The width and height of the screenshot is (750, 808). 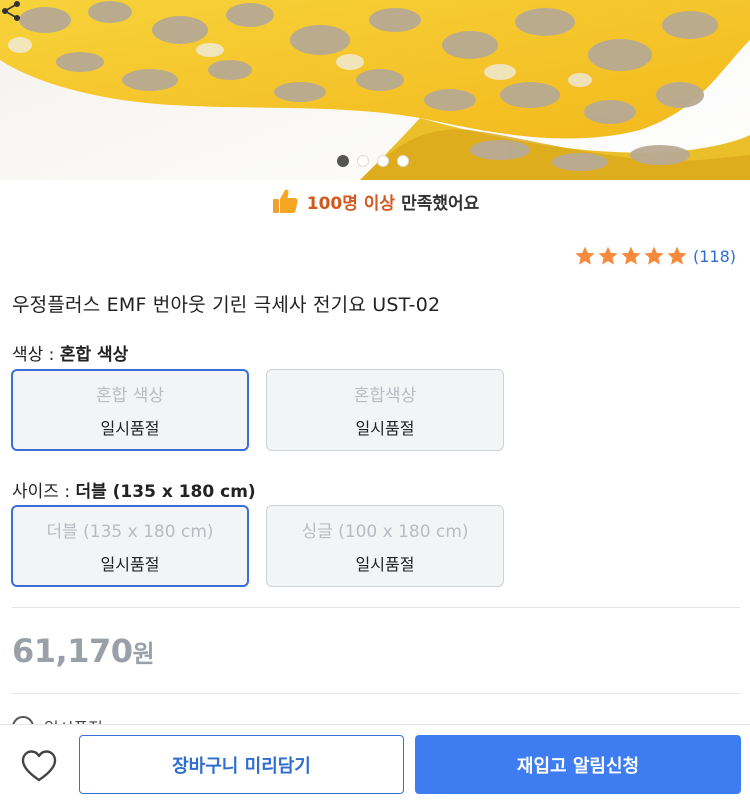 I want to click on size-option-double: 더블 (135 x 180 cm) 일시품절, so click(x=130, y=546).